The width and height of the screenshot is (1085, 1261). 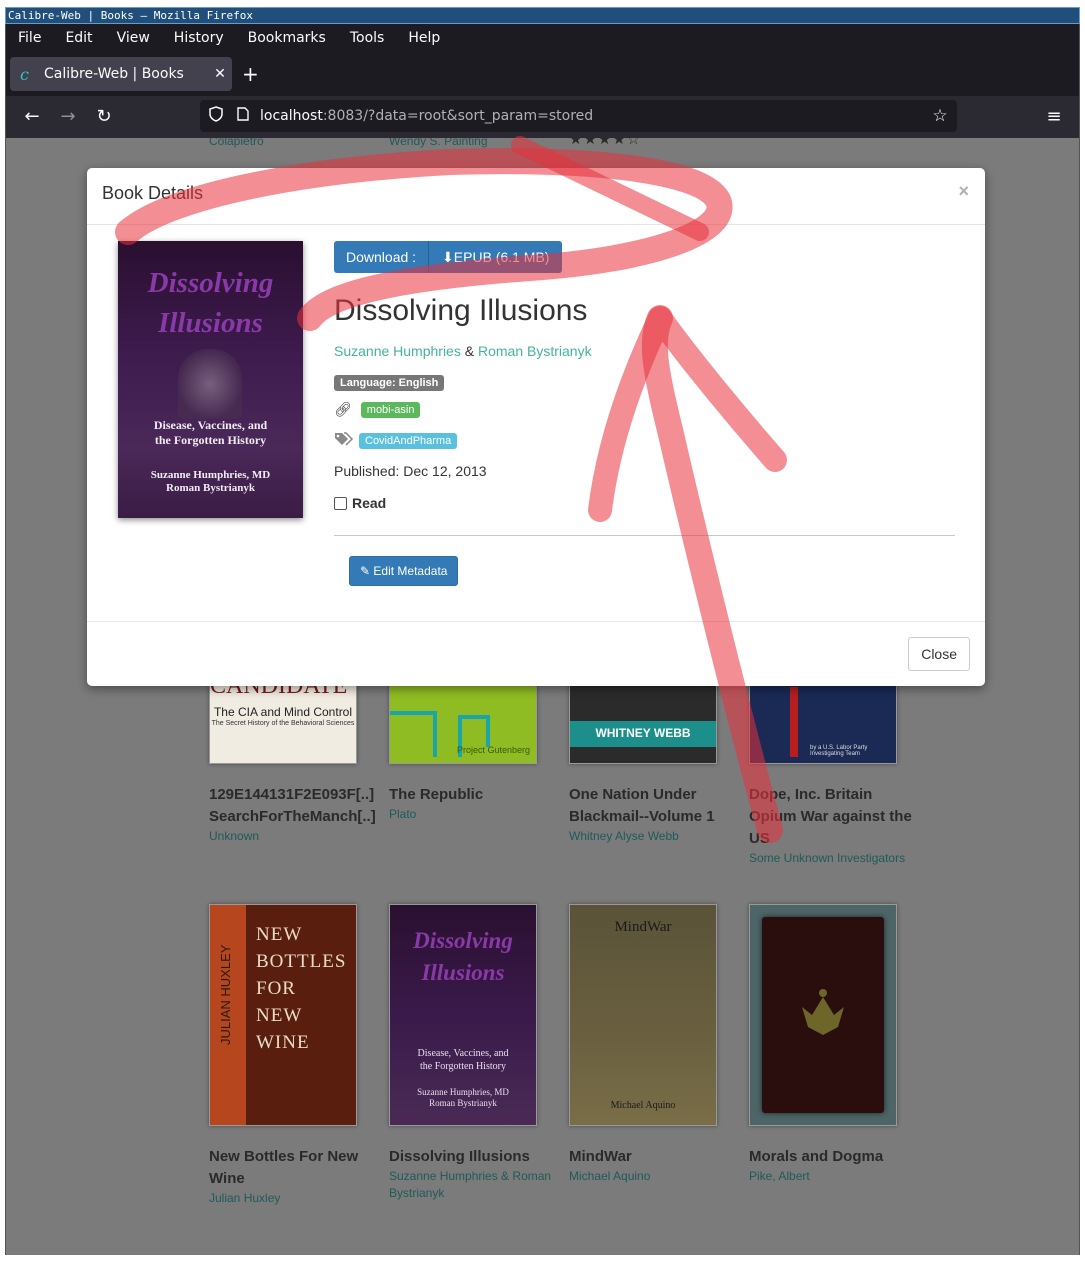 I want to click on modal-title: Book Details, so click(x=153, y=193).